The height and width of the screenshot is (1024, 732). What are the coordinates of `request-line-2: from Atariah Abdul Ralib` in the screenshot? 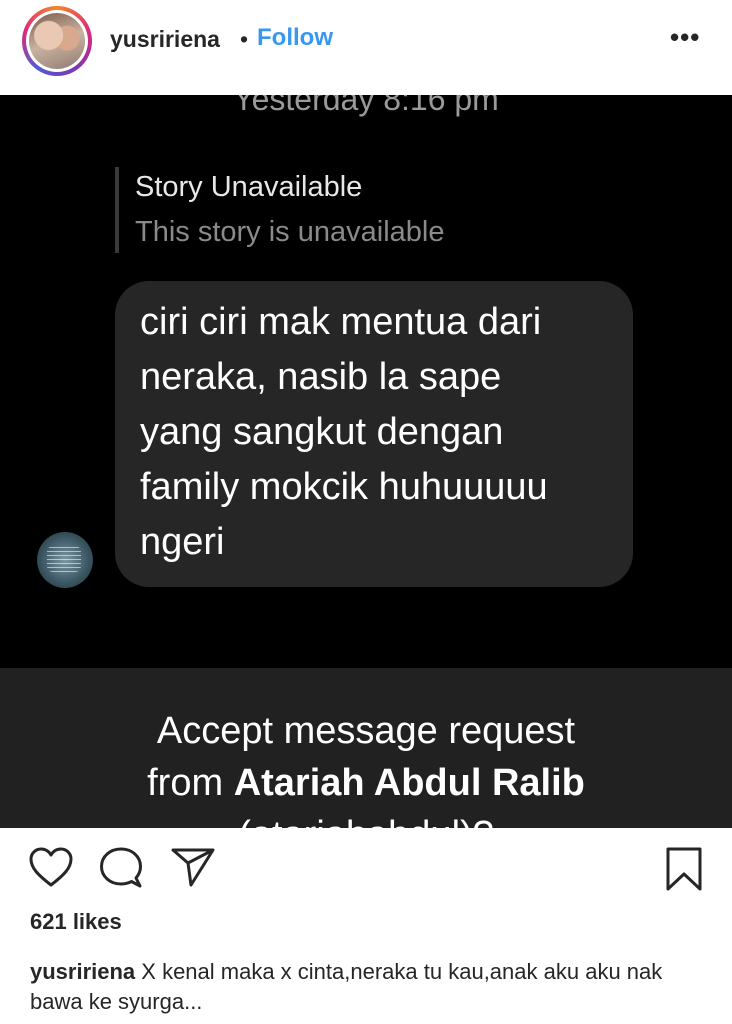 It's located at (366, 783).